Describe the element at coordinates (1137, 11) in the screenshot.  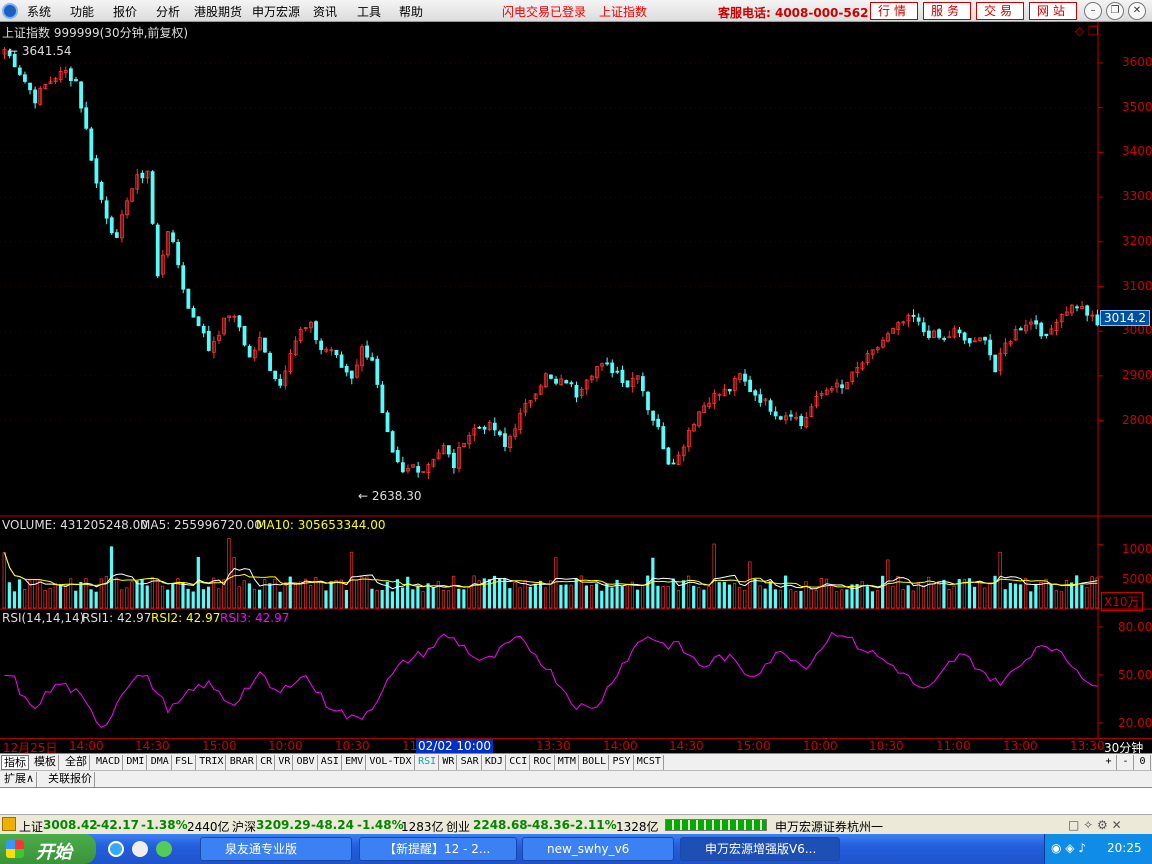
I see `close-icon: ✕` at that location.